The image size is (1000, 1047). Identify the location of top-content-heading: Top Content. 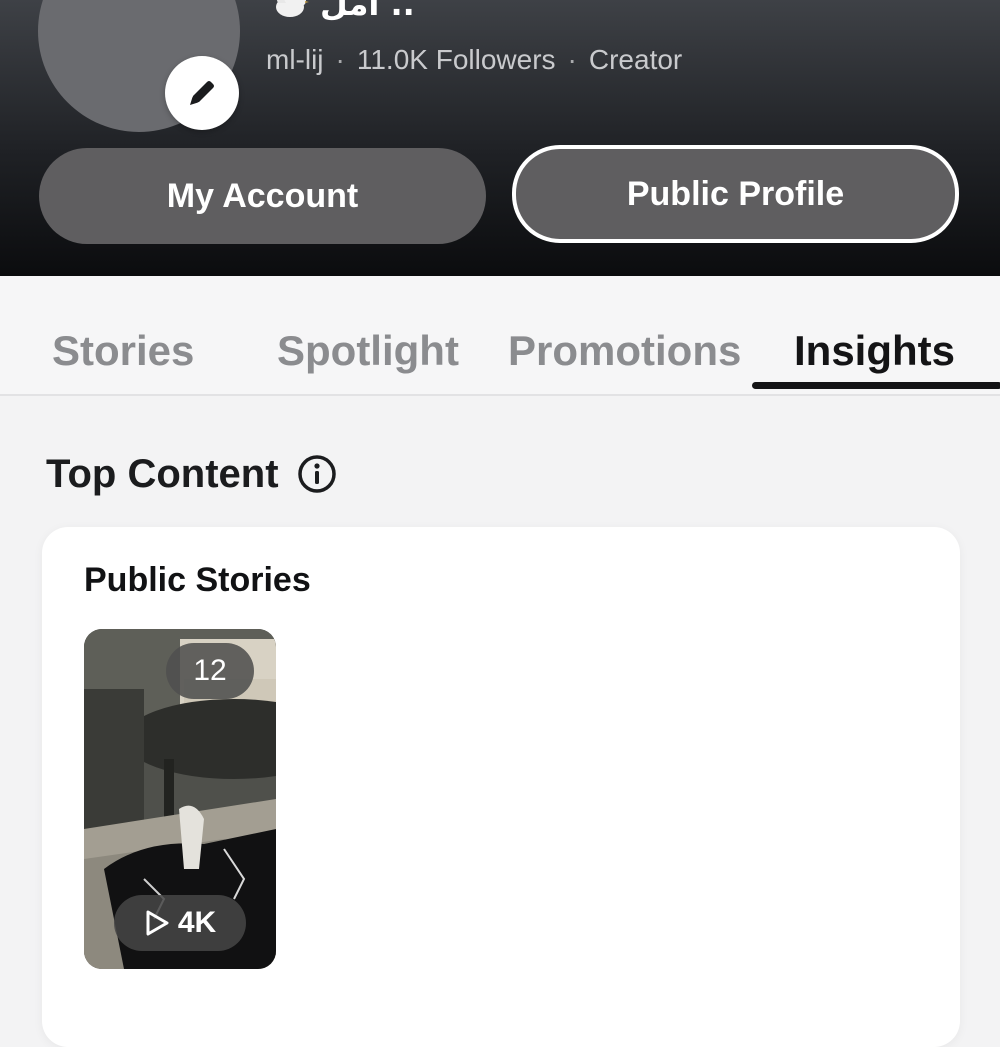
(191, 474).